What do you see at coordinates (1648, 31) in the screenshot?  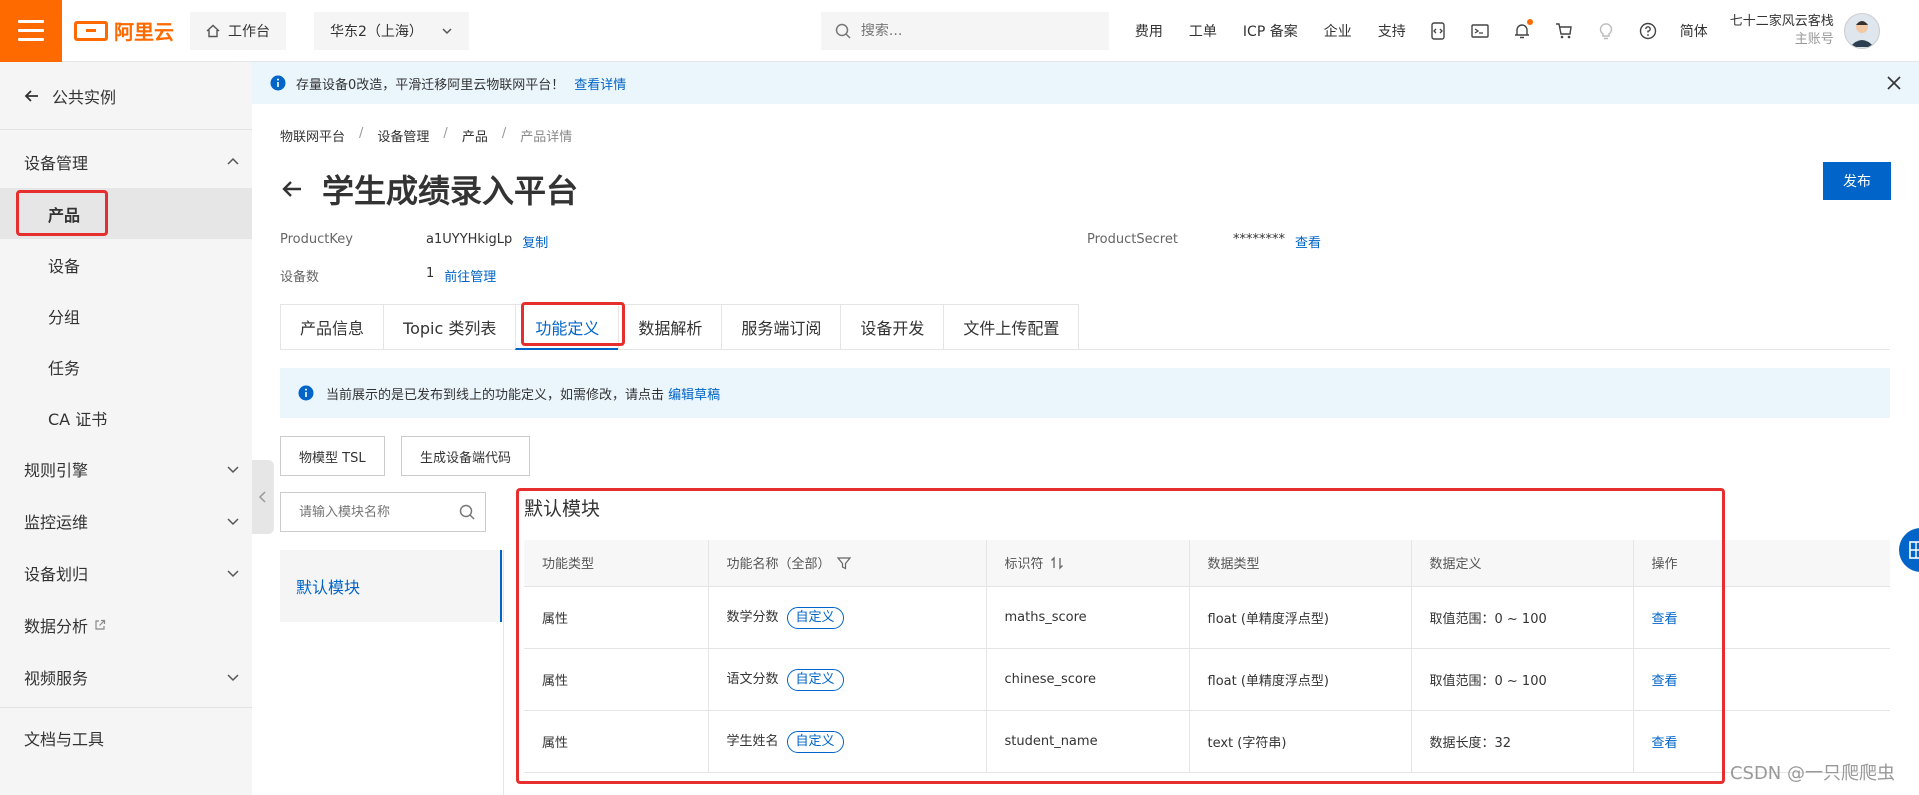 I see `help-icon` at bounding box center [1648, 31].